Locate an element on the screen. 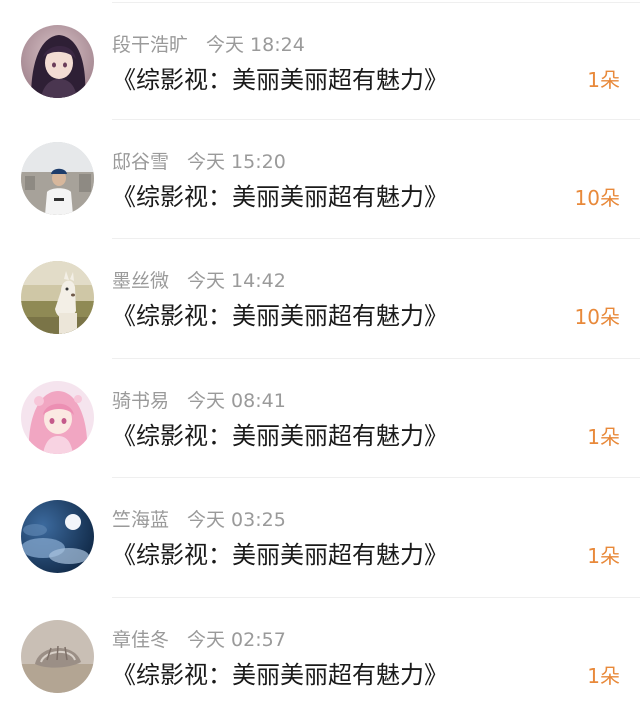 The width and height of the screenshot is (640, 723). item-meta: 邸谷雪 今天 15:20 is located at coordinates (199, 162).